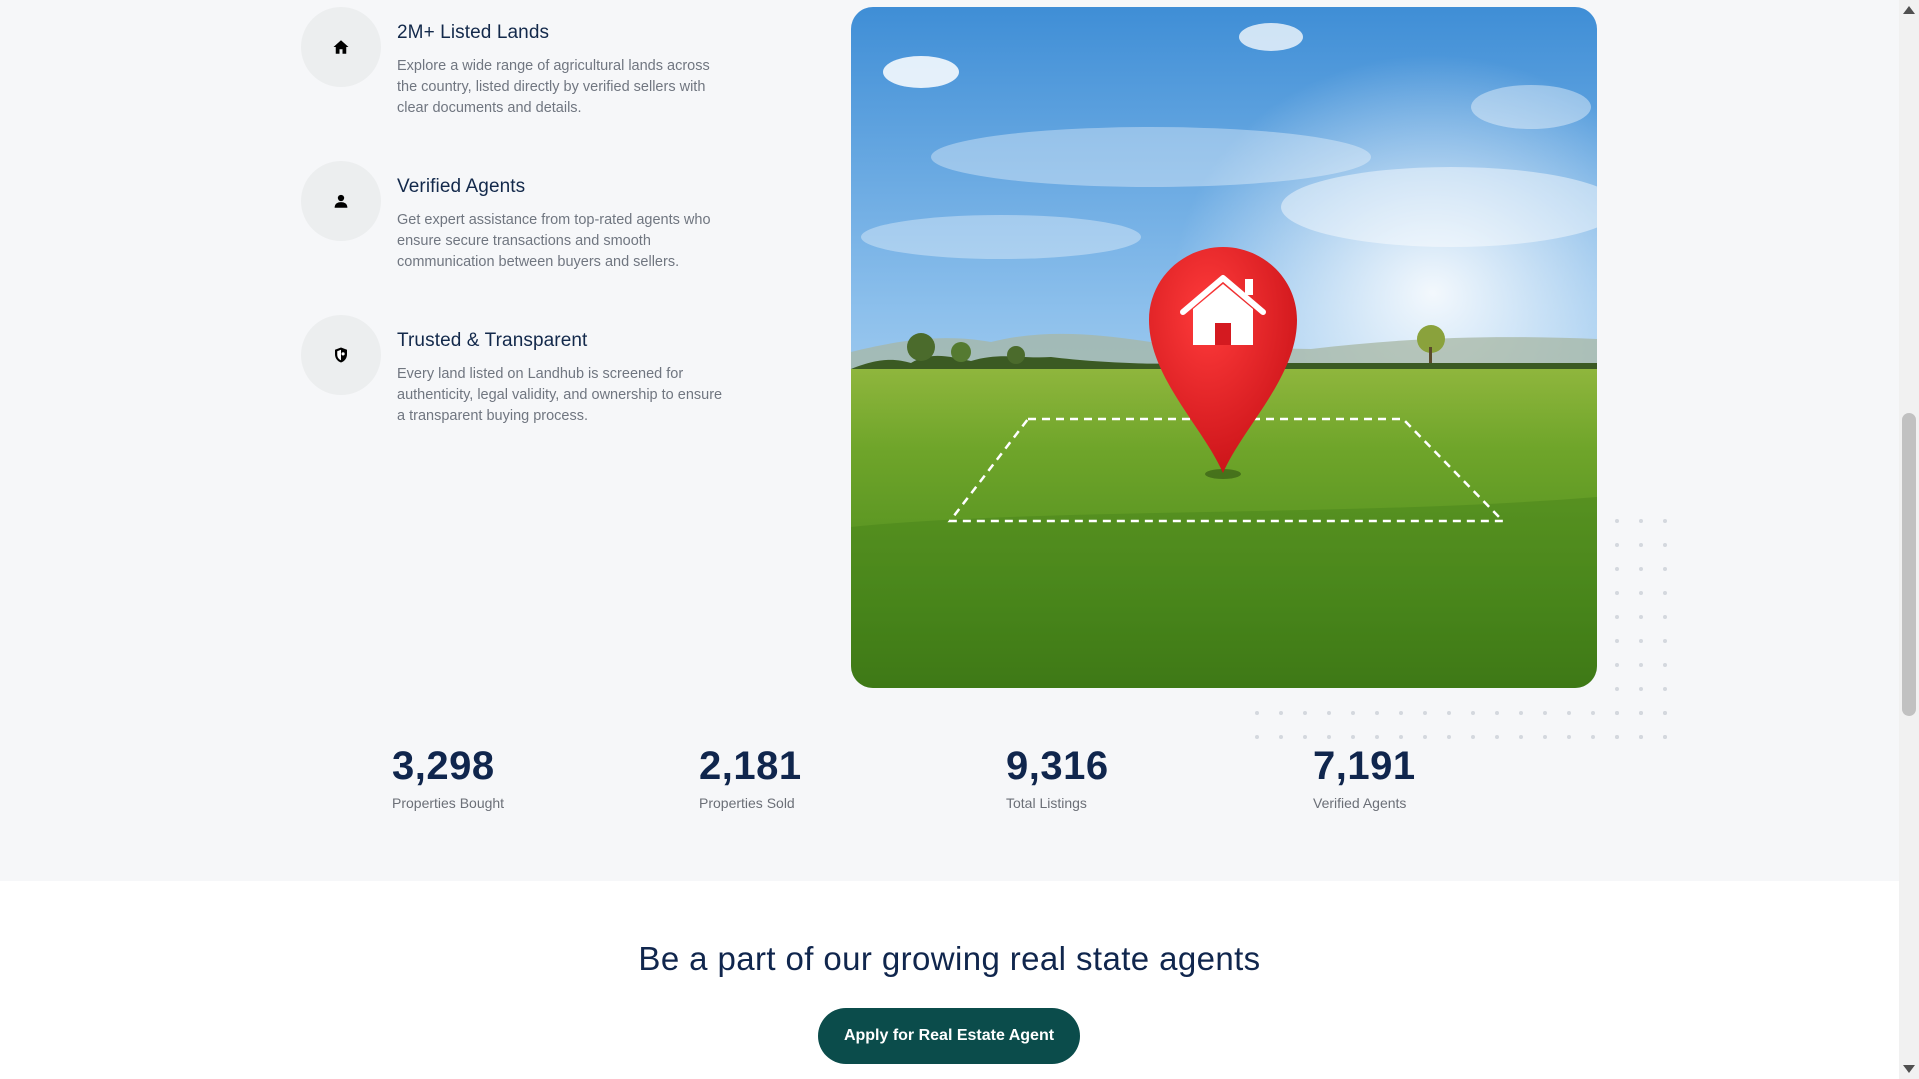  What do you see at coordinates (443, 766) in the screenshot?
I see `stat-value: 3,298` at bounding box center [443, 766].